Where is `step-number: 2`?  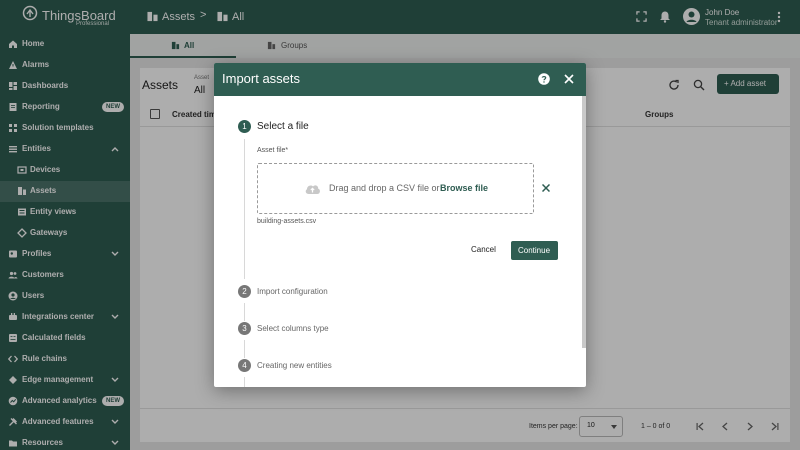 step-number: 2 is located at coordinates (244, 291).